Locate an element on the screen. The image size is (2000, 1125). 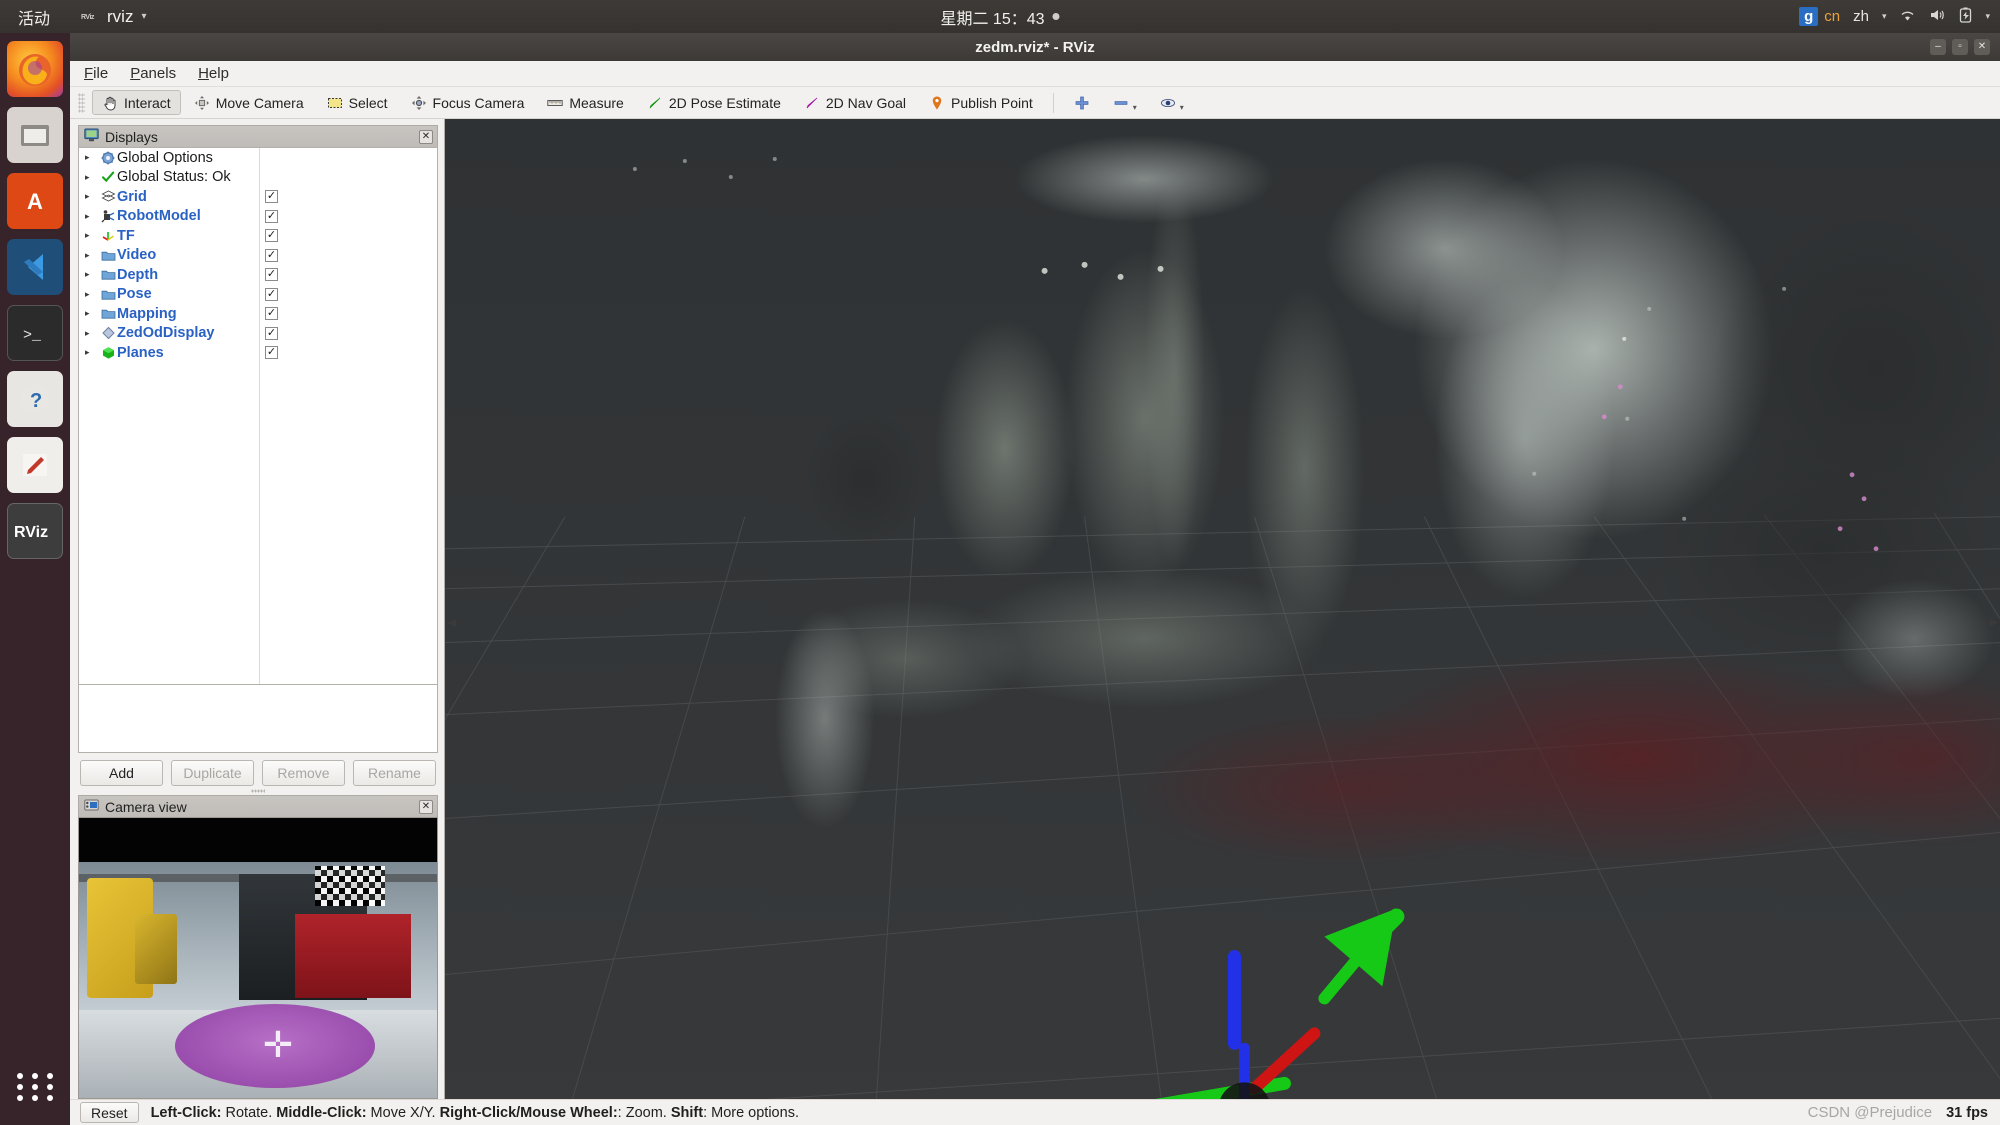
rename-button: Rename is located at coordinates (394, 773).